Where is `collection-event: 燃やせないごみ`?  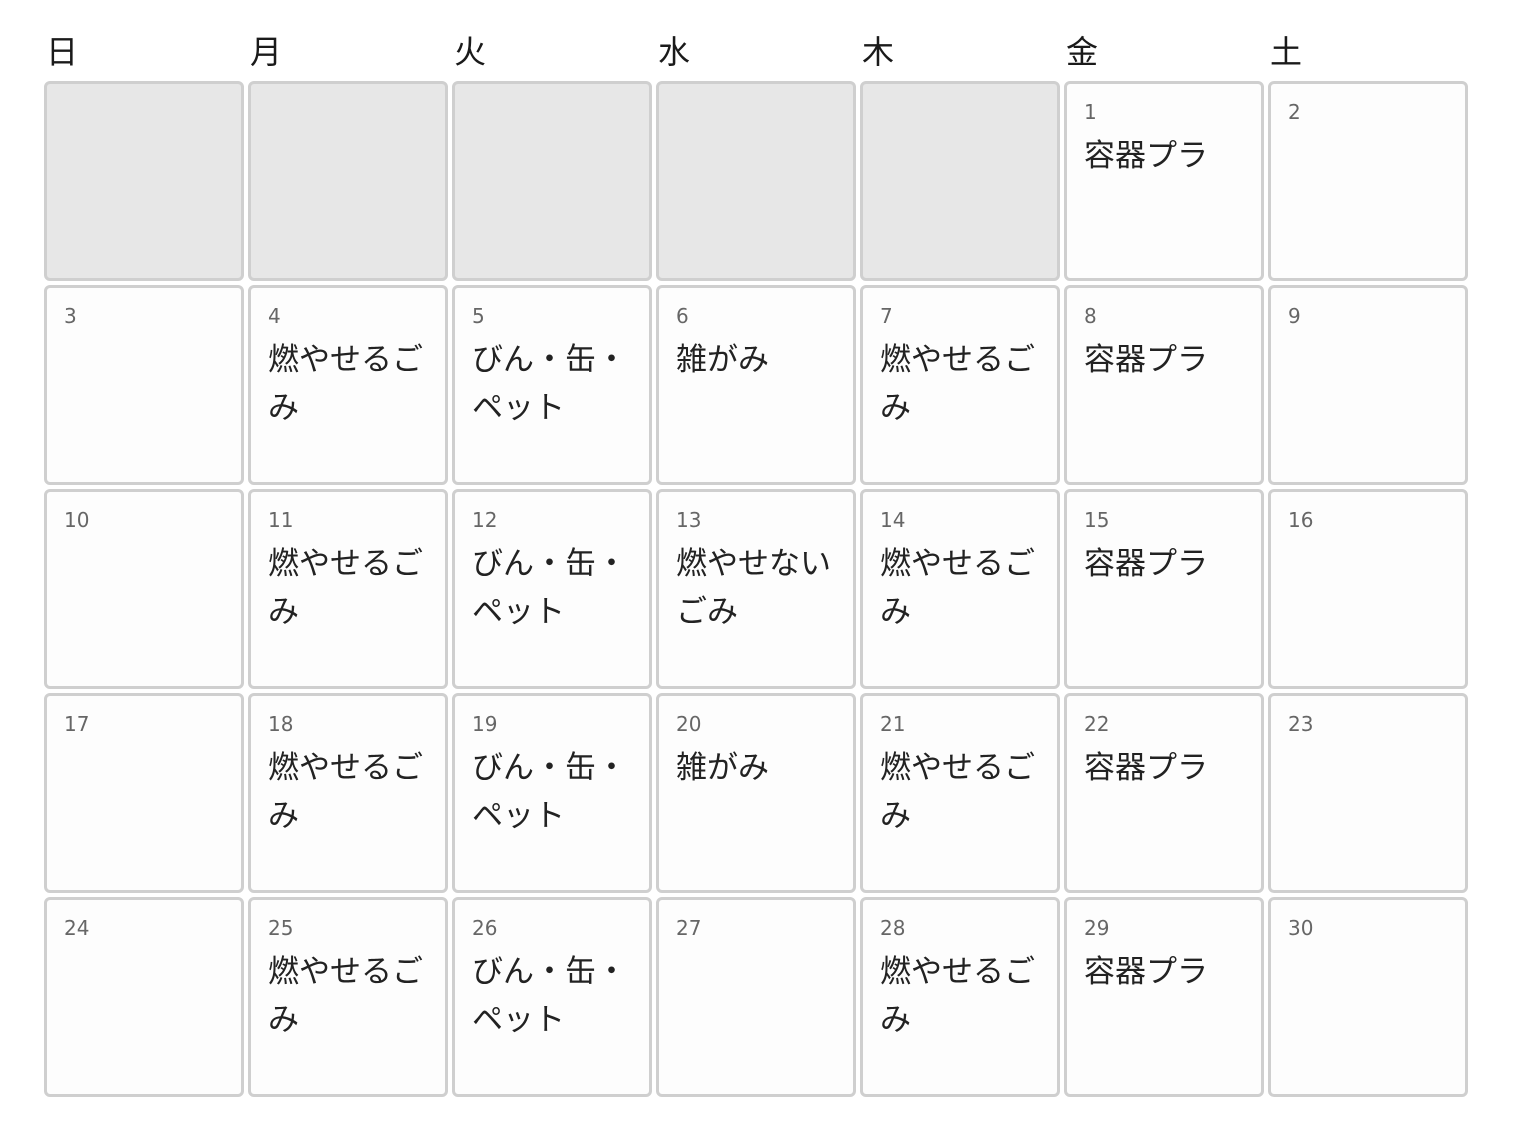 collection-event: 燃やせないごみ is located at coordinates (753, 588).